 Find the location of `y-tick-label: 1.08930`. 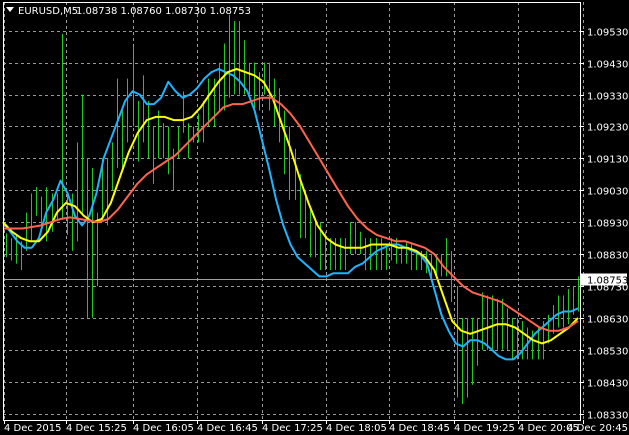

y-tick-label: 1.08930 is located at coordinates (607, 224).